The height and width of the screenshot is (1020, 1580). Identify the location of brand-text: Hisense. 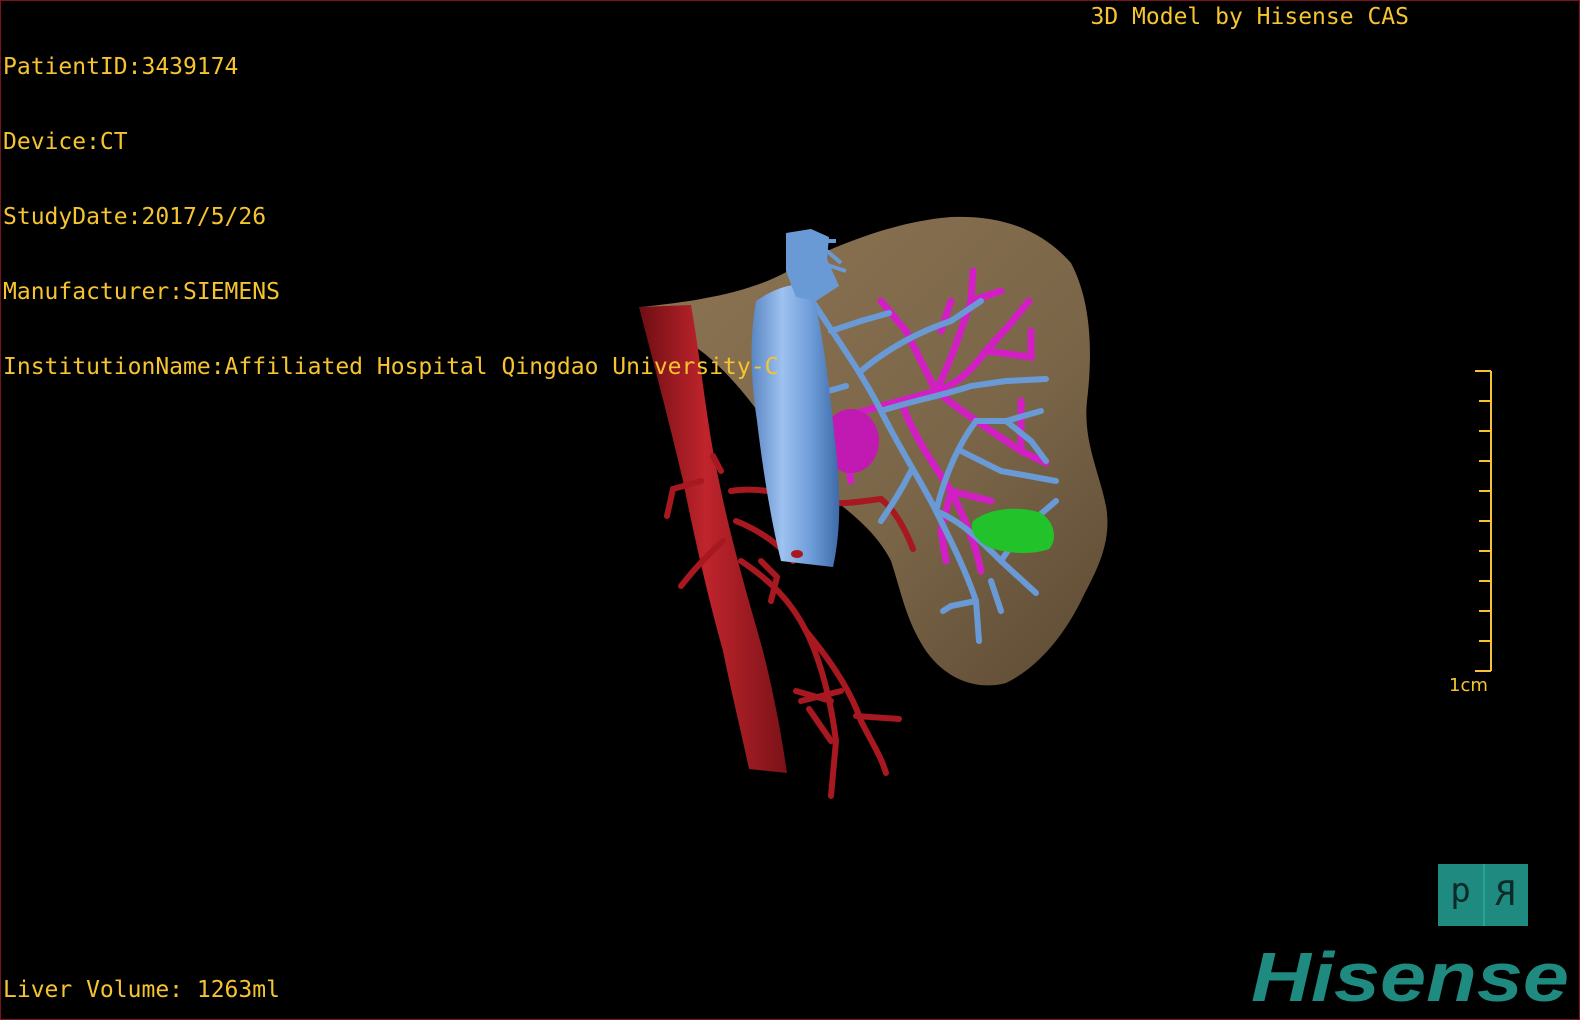
(1410, 977).